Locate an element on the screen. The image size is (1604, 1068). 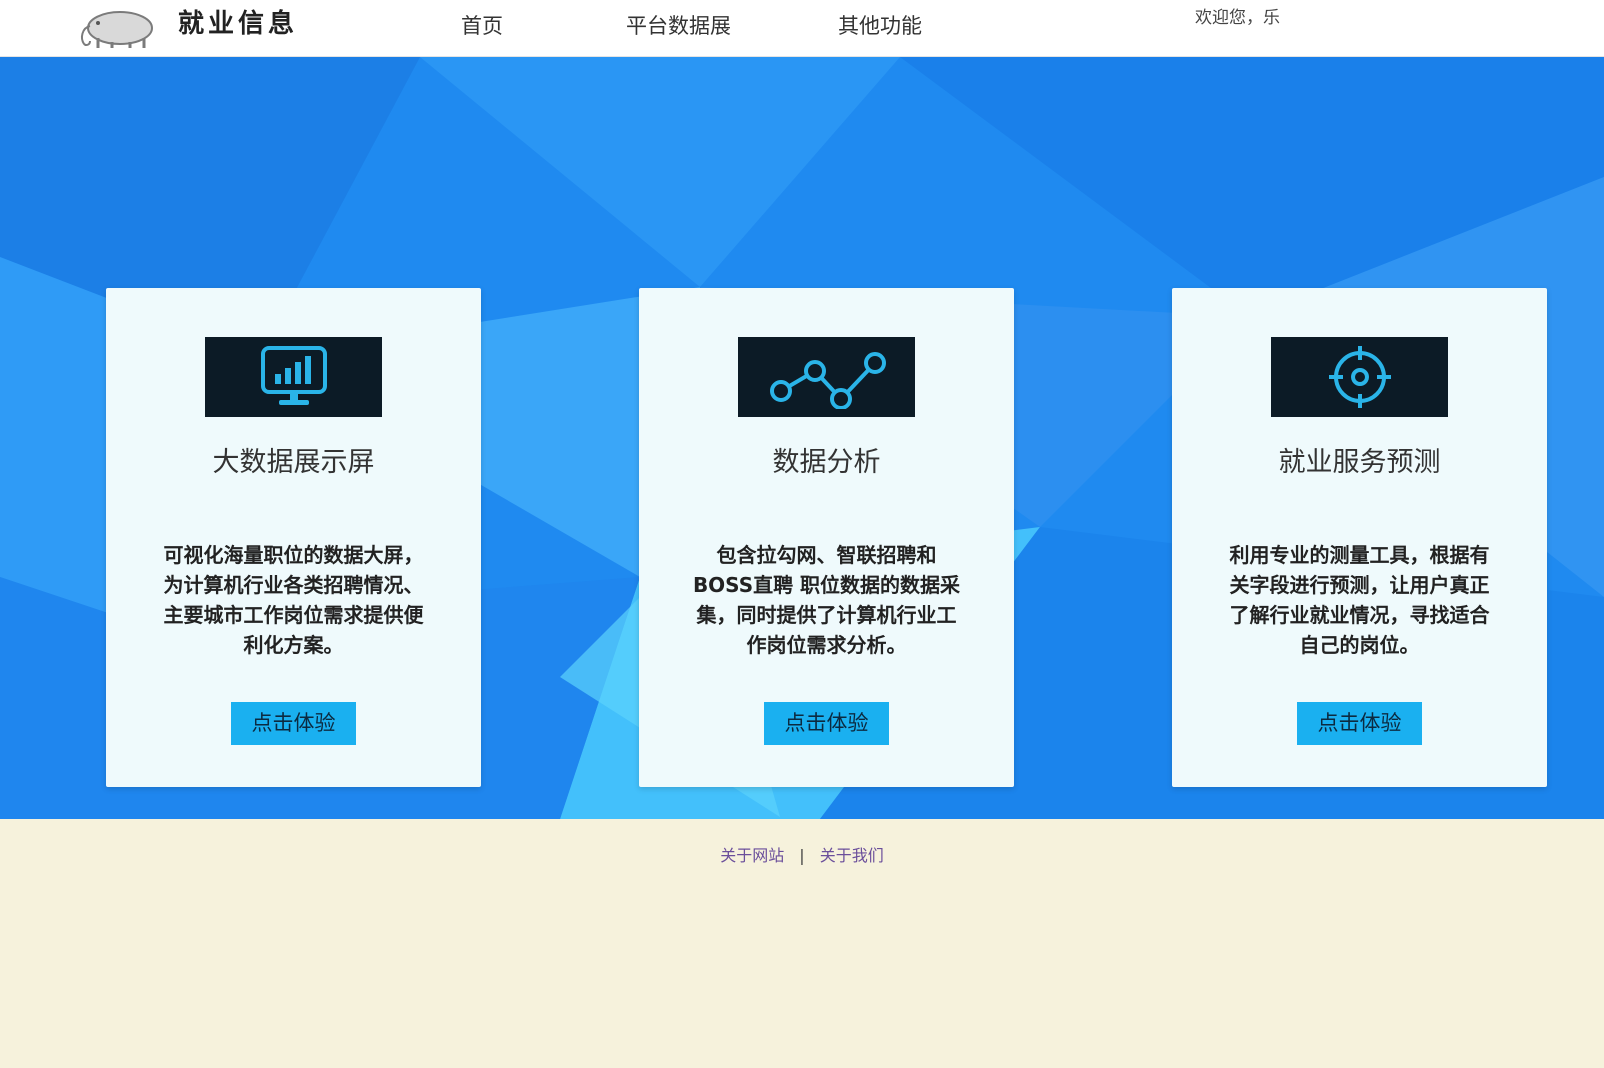
target-icon is located at coordinates (1359, 377).